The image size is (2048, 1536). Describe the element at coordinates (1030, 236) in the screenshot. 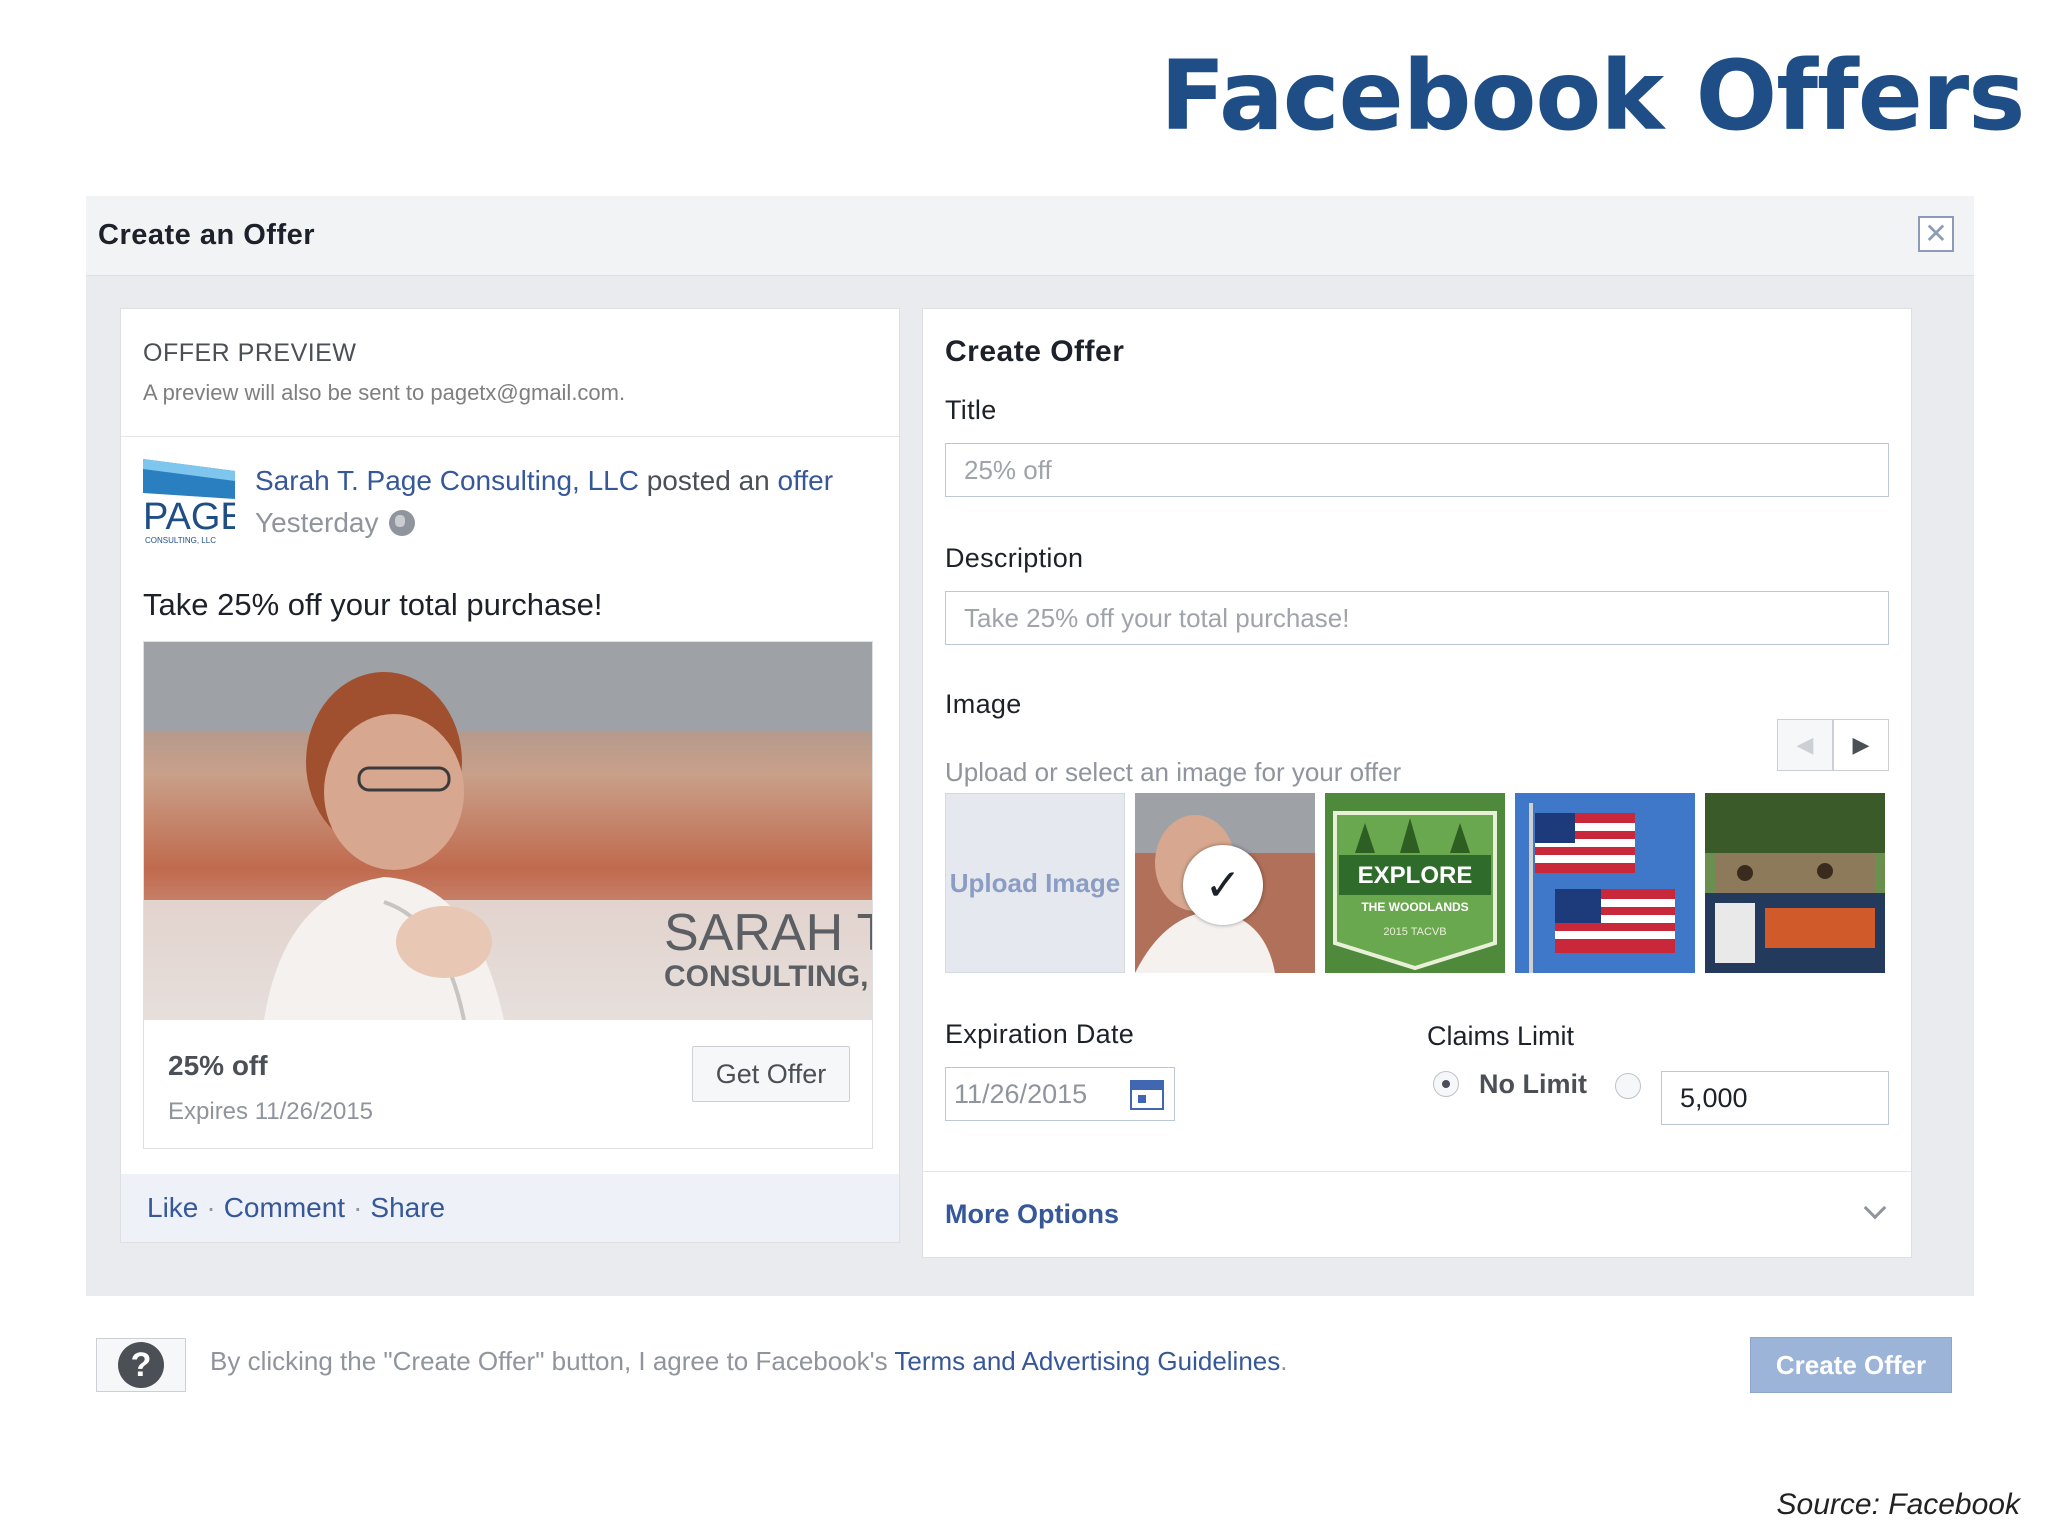

I see `dialog-header: Create an Offer` at that location.